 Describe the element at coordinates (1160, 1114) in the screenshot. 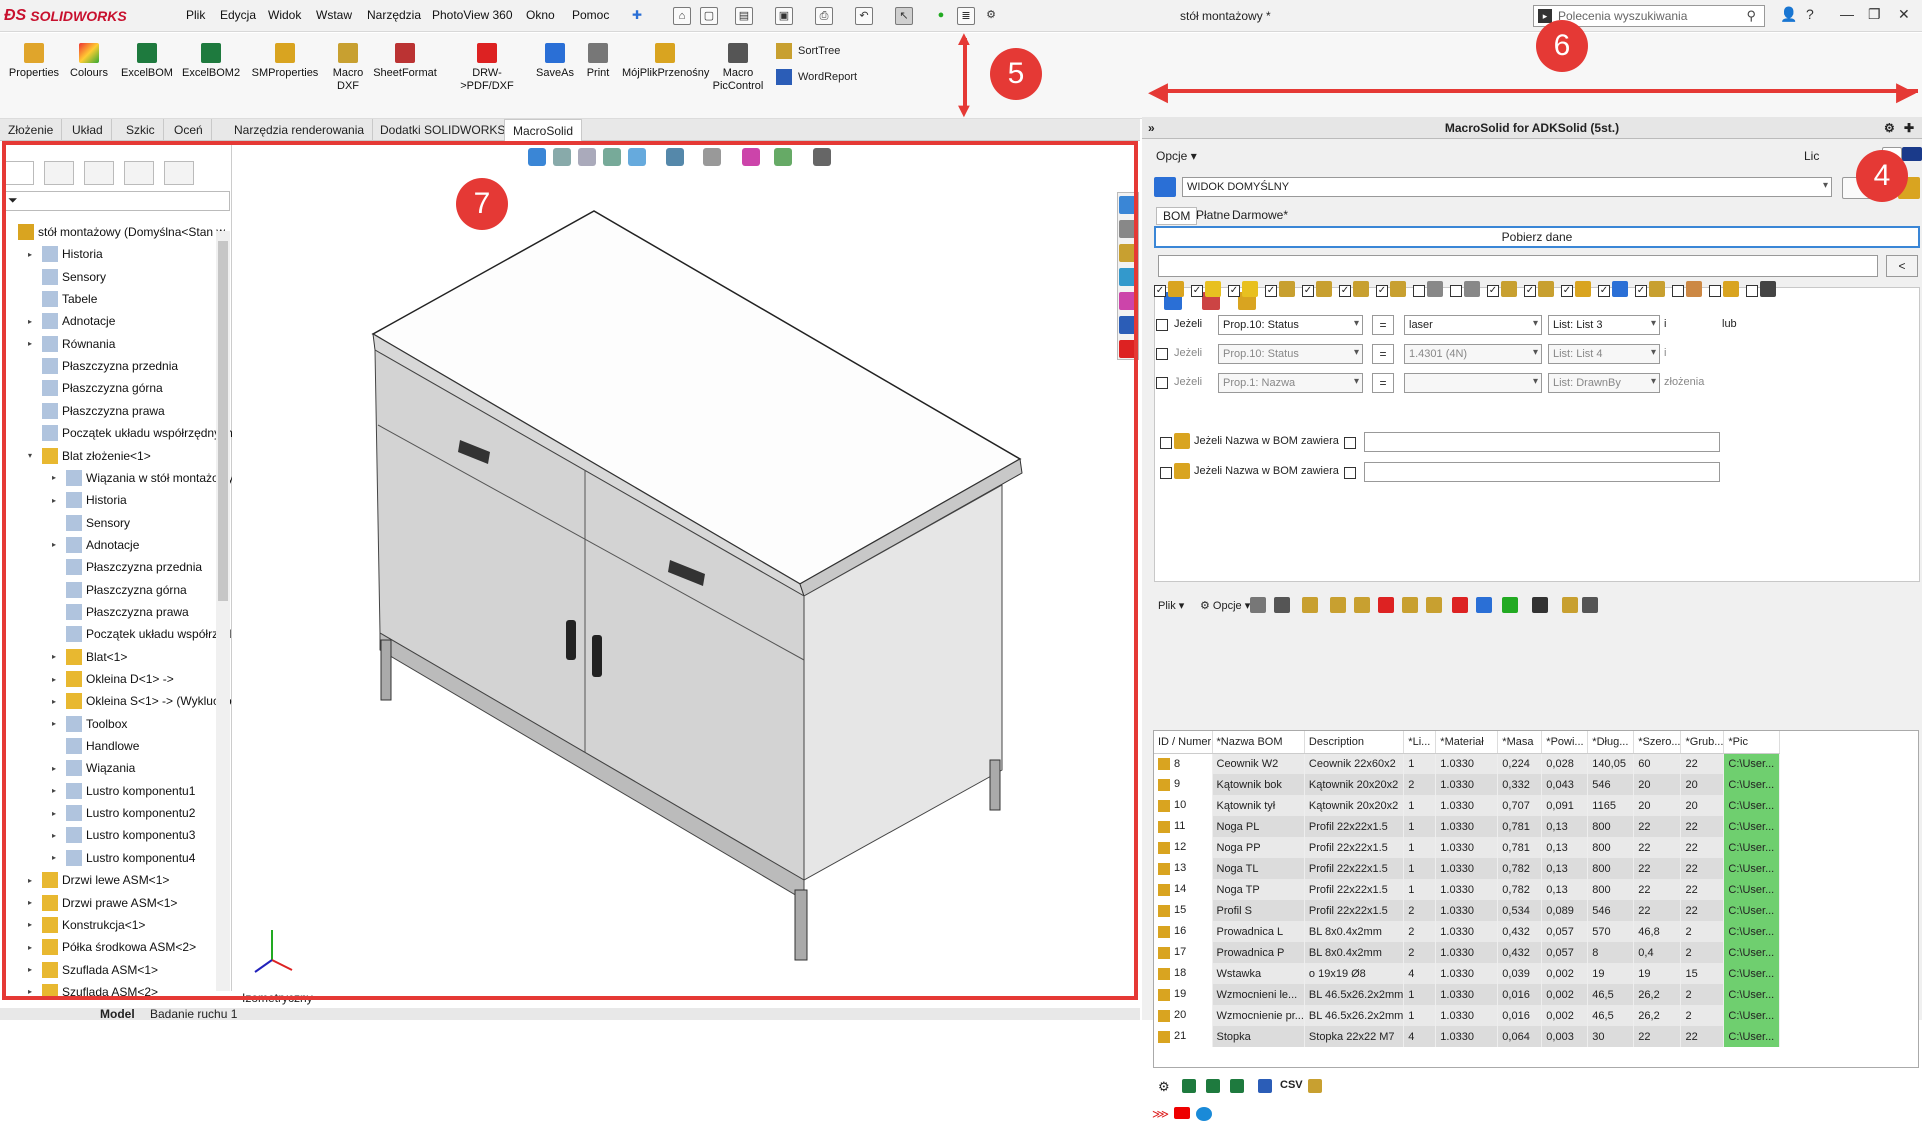

I see `macrosolid-logo-icon: ⋙` at that location.